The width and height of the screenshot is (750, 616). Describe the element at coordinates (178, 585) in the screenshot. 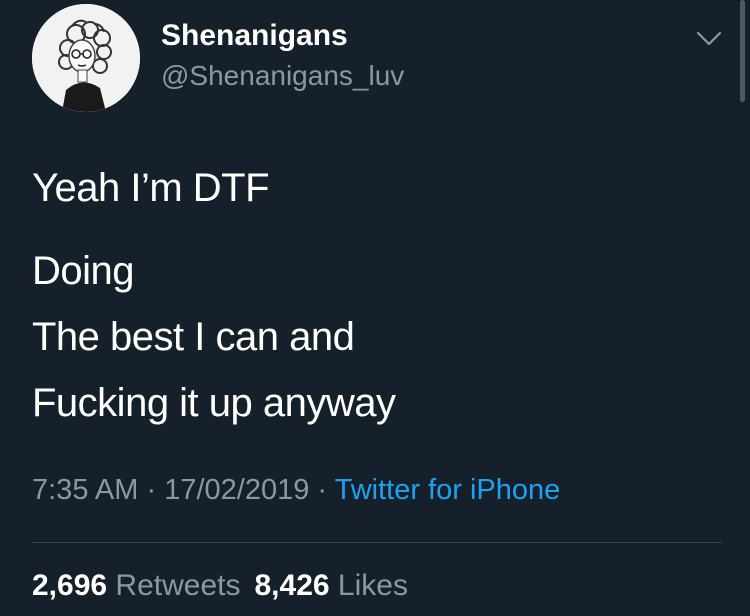

I see `retweets-label: Retweets` at that location.